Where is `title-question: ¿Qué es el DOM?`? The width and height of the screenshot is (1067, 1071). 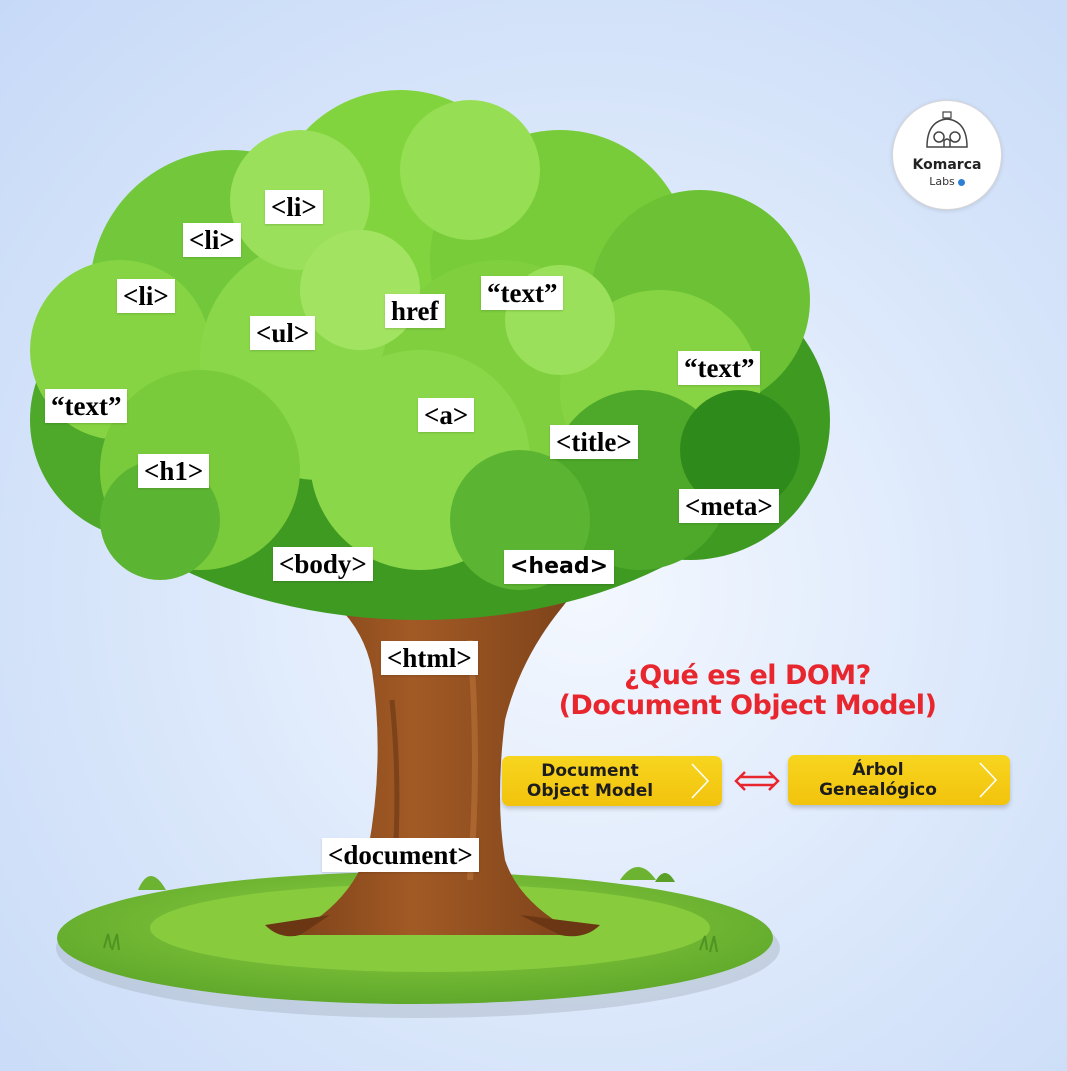 title-question: ¿Qué es el DOM? is located at coordinates (747, 675).